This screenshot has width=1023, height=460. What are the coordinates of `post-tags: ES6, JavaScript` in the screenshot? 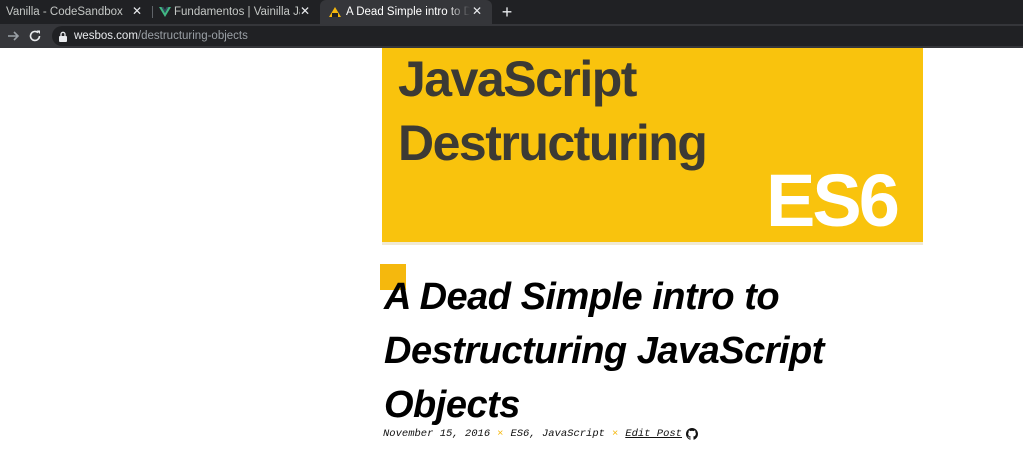 It's located at (557, 434).